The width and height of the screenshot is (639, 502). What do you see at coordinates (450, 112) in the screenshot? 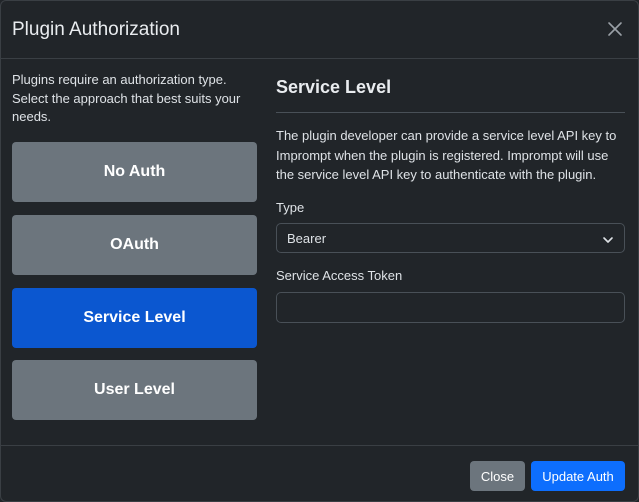
I see `divider` at bounding box center [450, 112].